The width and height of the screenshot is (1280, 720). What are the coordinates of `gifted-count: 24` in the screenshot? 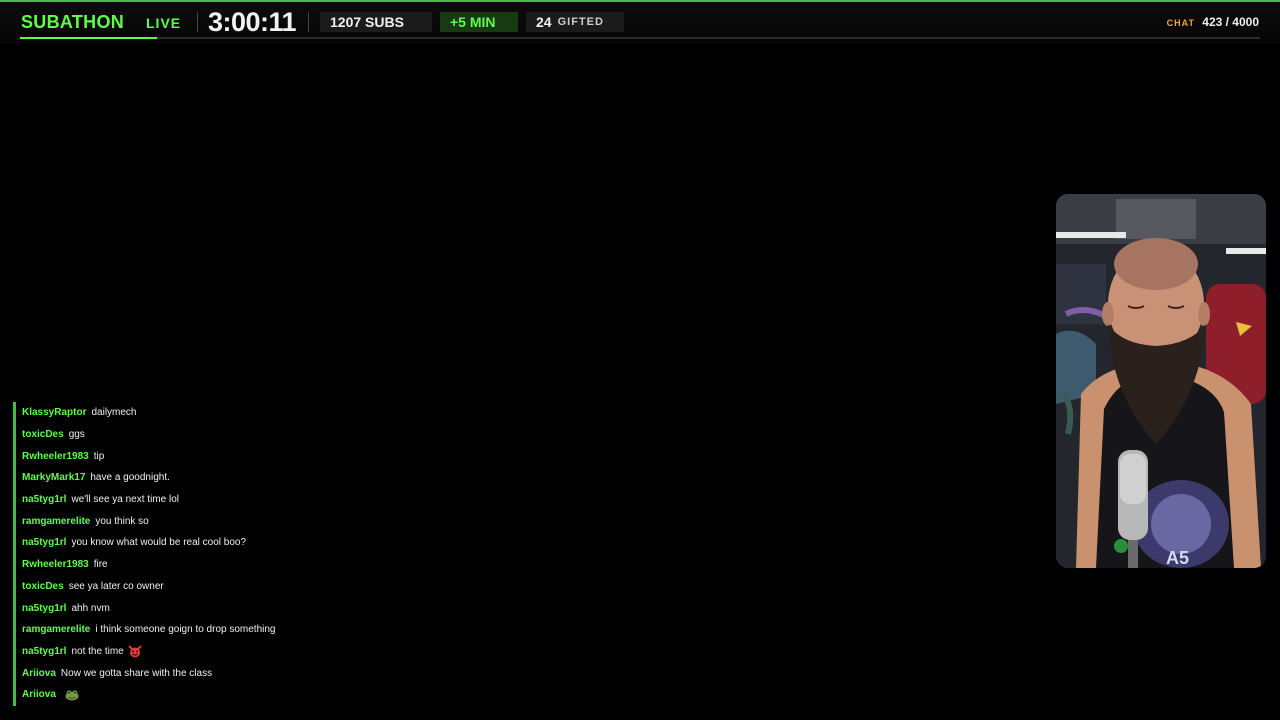 It's located at (544, 22).